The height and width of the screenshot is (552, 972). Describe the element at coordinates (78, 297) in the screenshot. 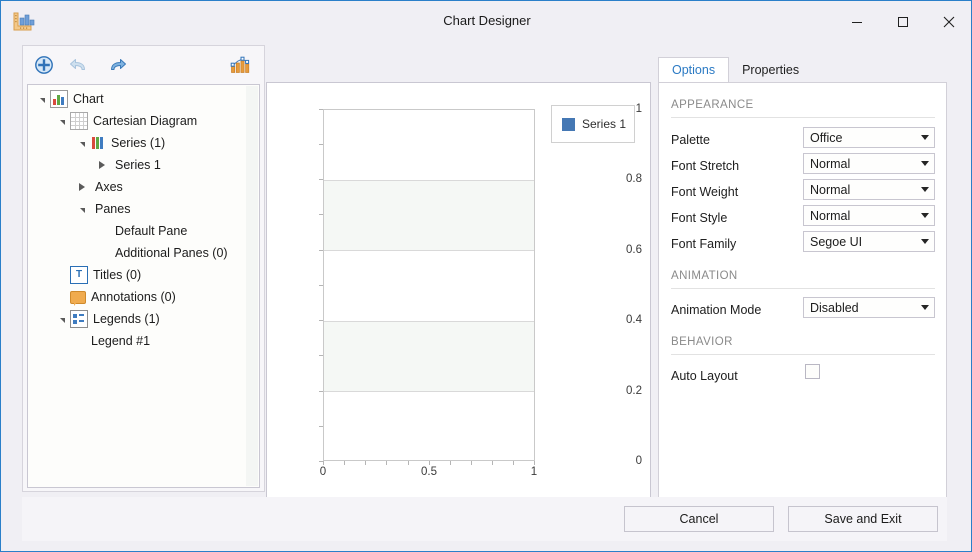

I see `annotations-icon` at that location.